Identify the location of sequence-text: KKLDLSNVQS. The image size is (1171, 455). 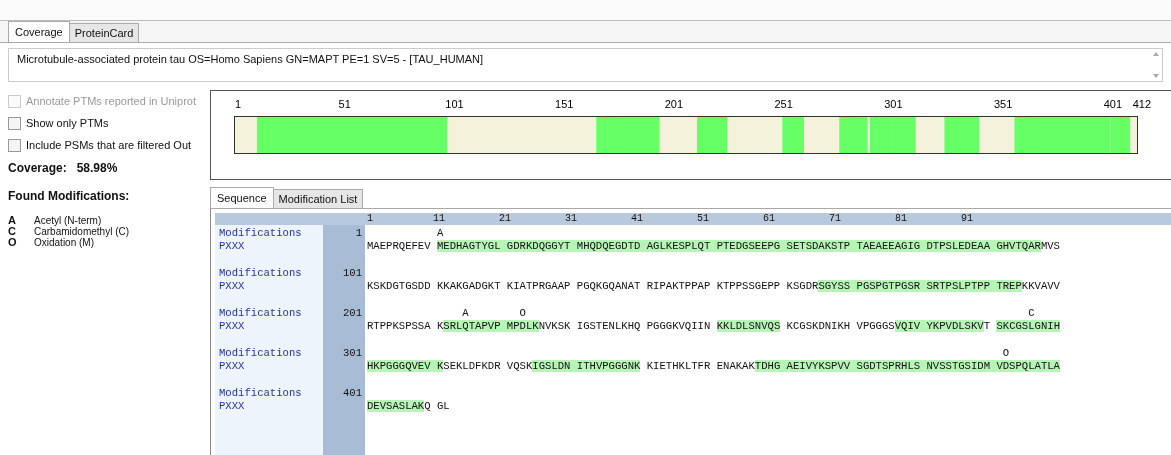
(748, 326).